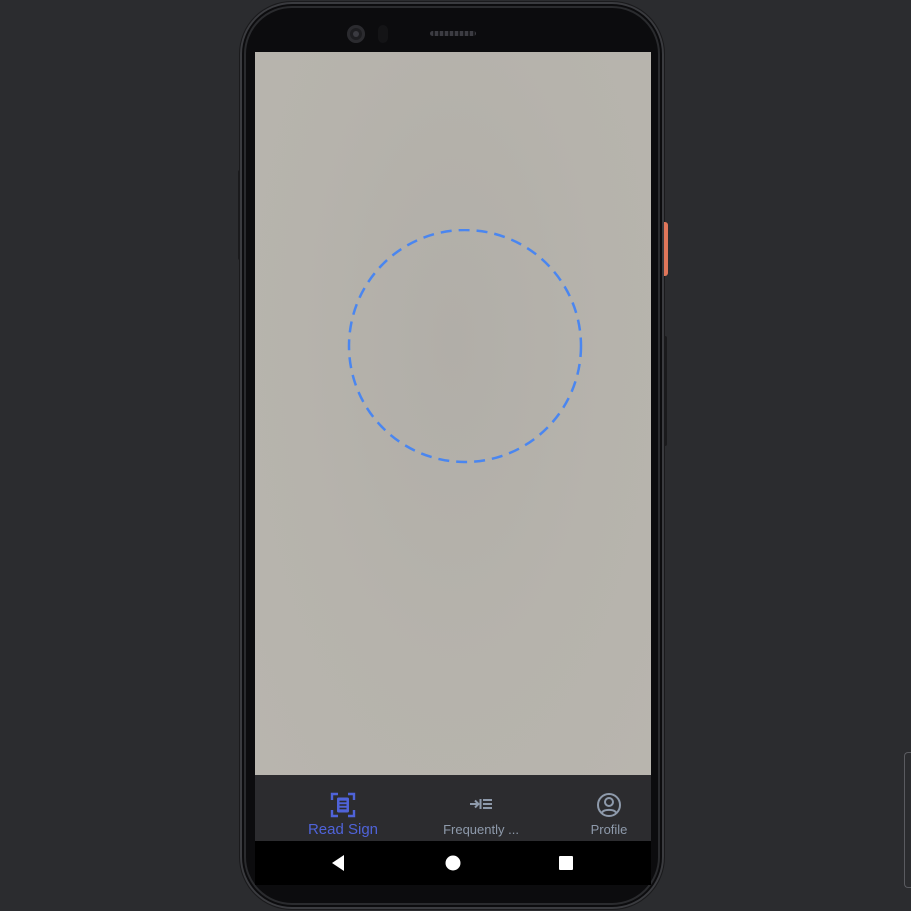 This screenshot has width=911, height=911. I want to click on bottom-navigation-bar: Read Sign Frequently ... Profile, so click(453, 808).